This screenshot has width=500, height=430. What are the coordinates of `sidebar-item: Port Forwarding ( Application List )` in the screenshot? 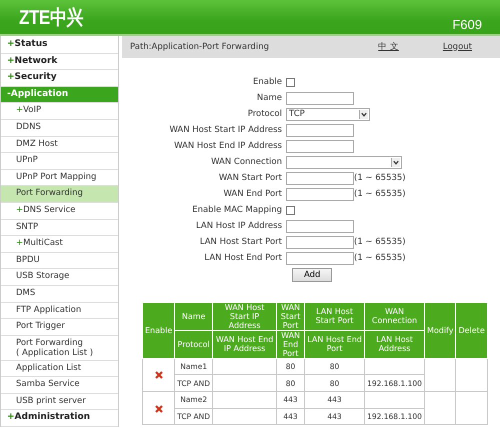 It's located at (59, 348).